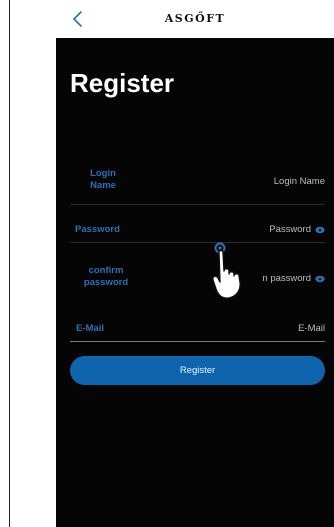  Describe the element at coordinates (299, 181) in the screenshot. I see `login-name-input: Login Name` at that location.